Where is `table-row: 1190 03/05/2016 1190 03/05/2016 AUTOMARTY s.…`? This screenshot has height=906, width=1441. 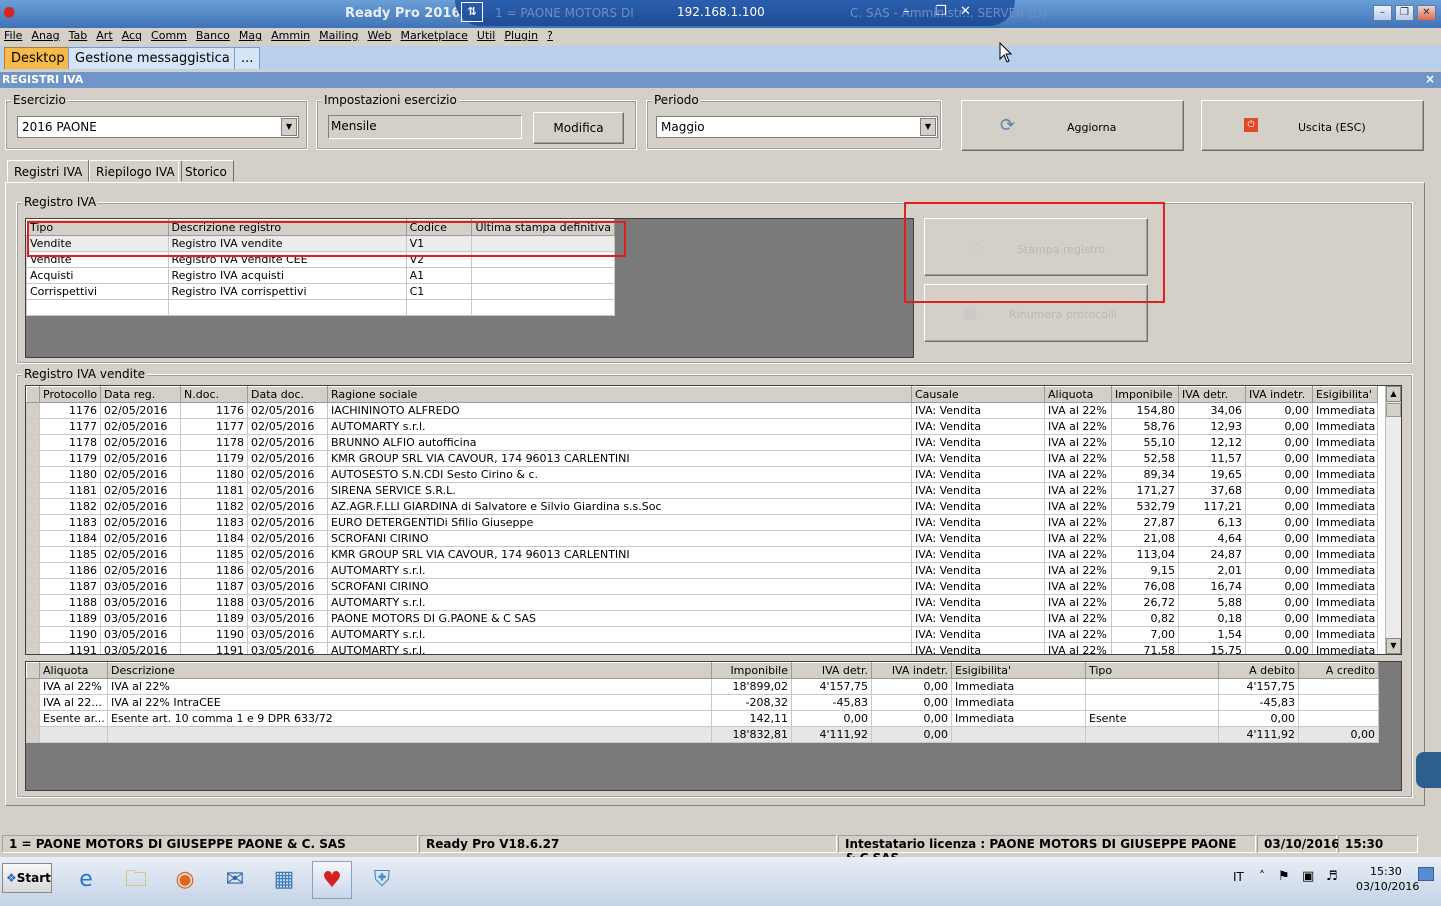 table-row: 1190 03/05/2016 1190 03/05/2016 AUTOMARTY s.… is located at coordinates (702, 634).